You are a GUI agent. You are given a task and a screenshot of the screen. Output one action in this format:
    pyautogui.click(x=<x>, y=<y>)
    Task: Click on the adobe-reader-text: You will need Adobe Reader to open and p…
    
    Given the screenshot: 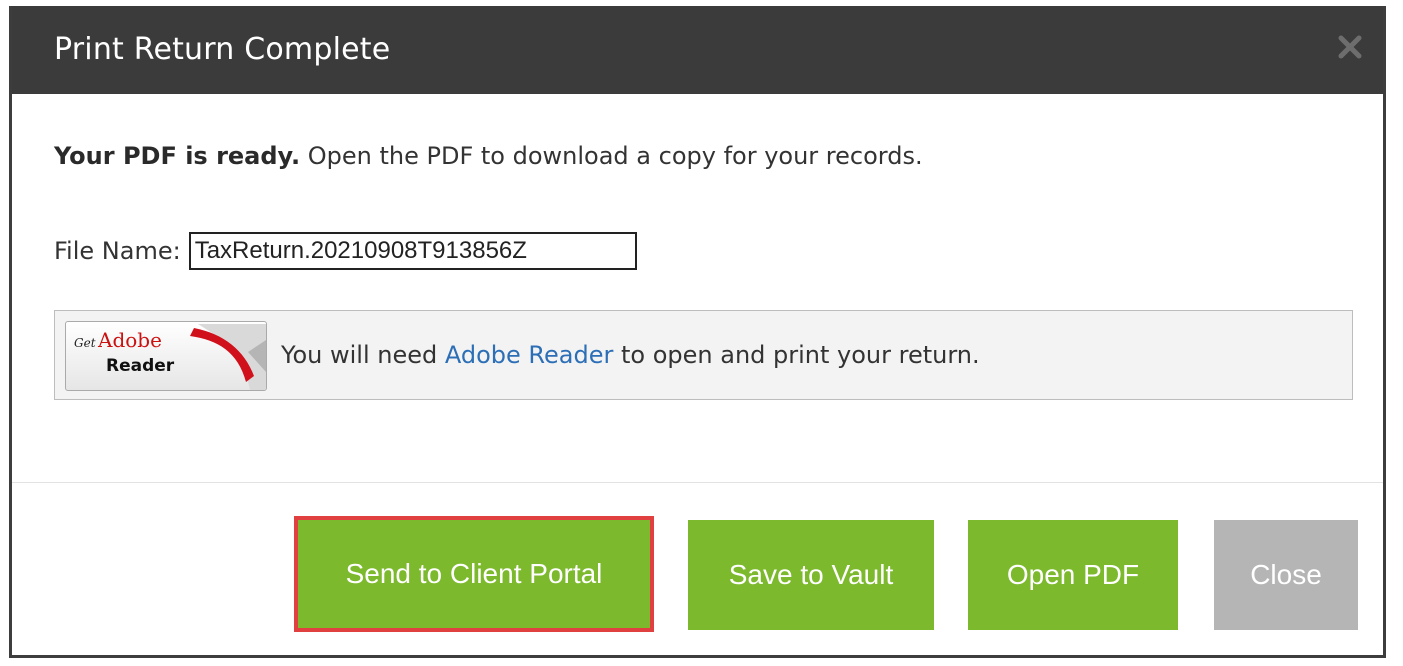 What is the action you would take?
    pyautogui.click(x=630, y=355)
    